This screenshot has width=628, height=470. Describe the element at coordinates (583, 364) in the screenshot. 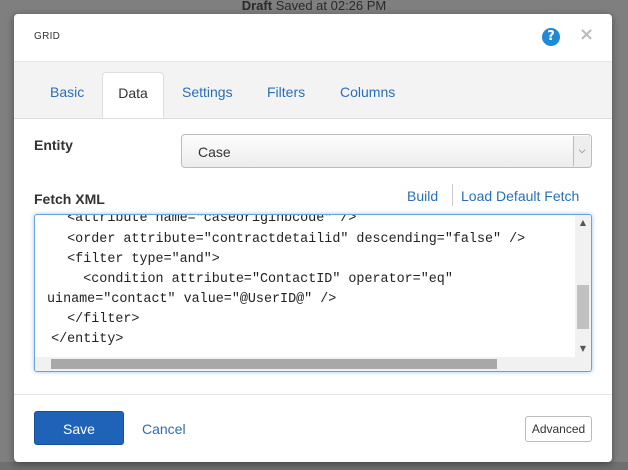

I see `scrollbar-corner` at that location.